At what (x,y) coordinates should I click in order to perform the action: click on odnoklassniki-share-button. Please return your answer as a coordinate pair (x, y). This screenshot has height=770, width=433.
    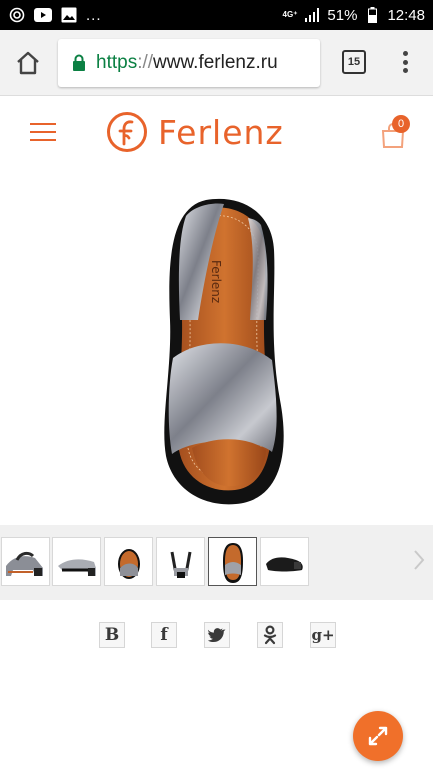
    Looking at the image, I should click on (270, 635).